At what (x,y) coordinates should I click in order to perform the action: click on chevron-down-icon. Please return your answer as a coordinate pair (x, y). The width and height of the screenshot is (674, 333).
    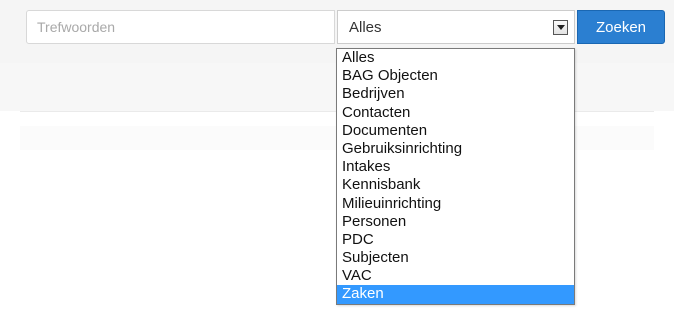
    Looking at the image, I should click on (560, 27).